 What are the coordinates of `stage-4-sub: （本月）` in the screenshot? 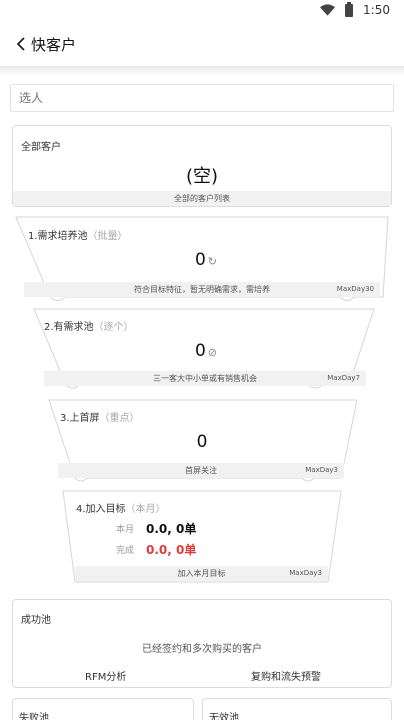 It's located at (145, 509).